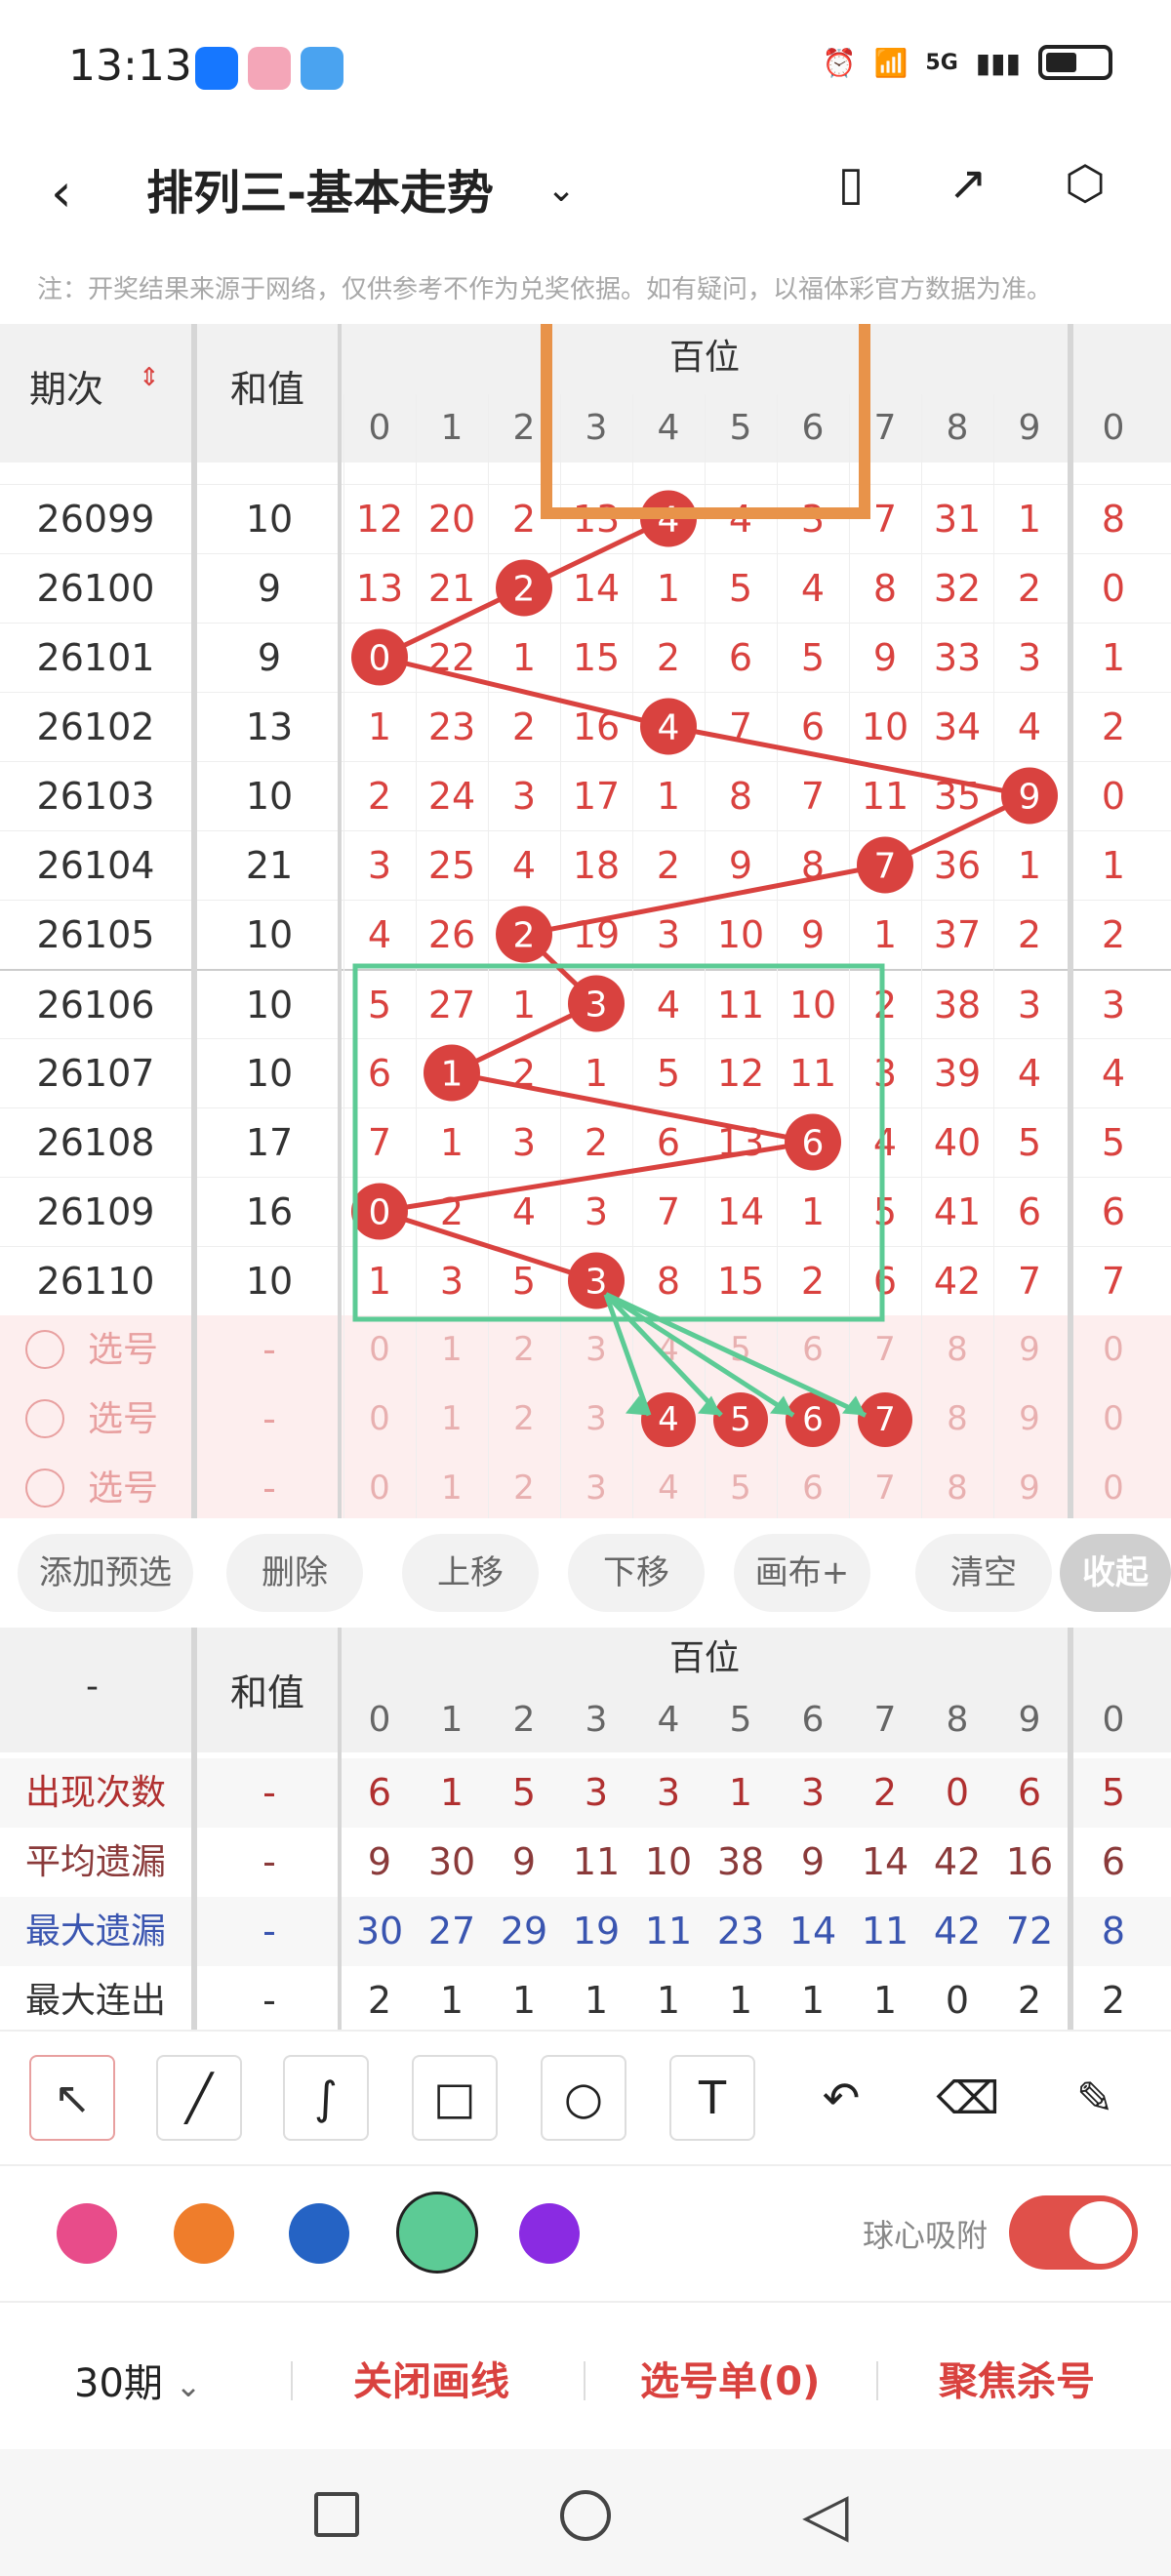 Image resolution: width=1171 pixels, height=2576 pixels. Describe the element at coordinates (583, 2098) in the screenshot. I see `circle-icon: ○` at that location.